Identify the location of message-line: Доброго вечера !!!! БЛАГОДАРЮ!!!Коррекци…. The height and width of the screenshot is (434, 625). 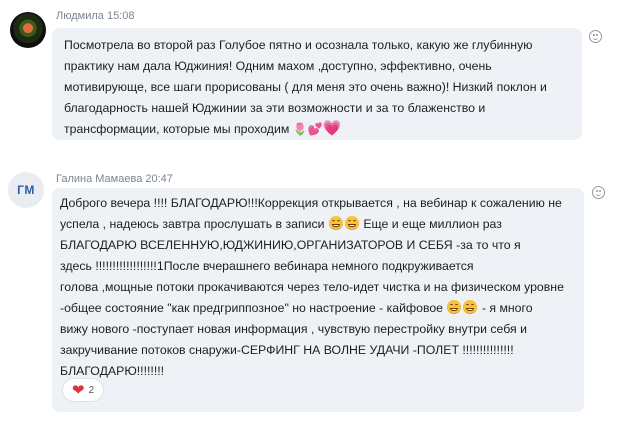
(311, 203).